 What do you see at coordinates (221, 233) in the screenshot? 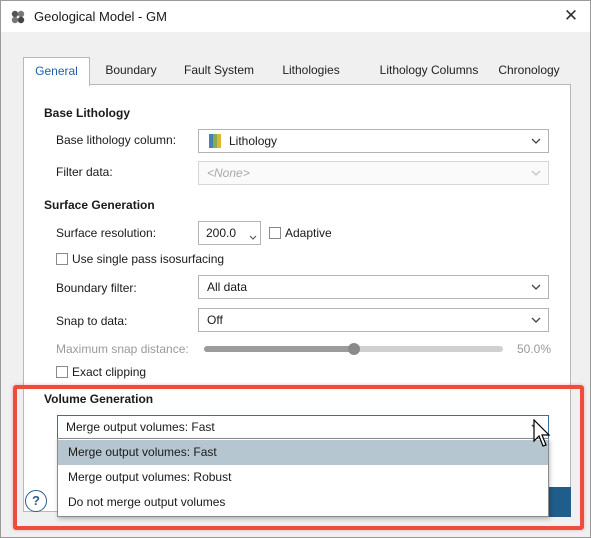
I see `surface-resolution-value: 200.0` at bounding box center [221, 233].